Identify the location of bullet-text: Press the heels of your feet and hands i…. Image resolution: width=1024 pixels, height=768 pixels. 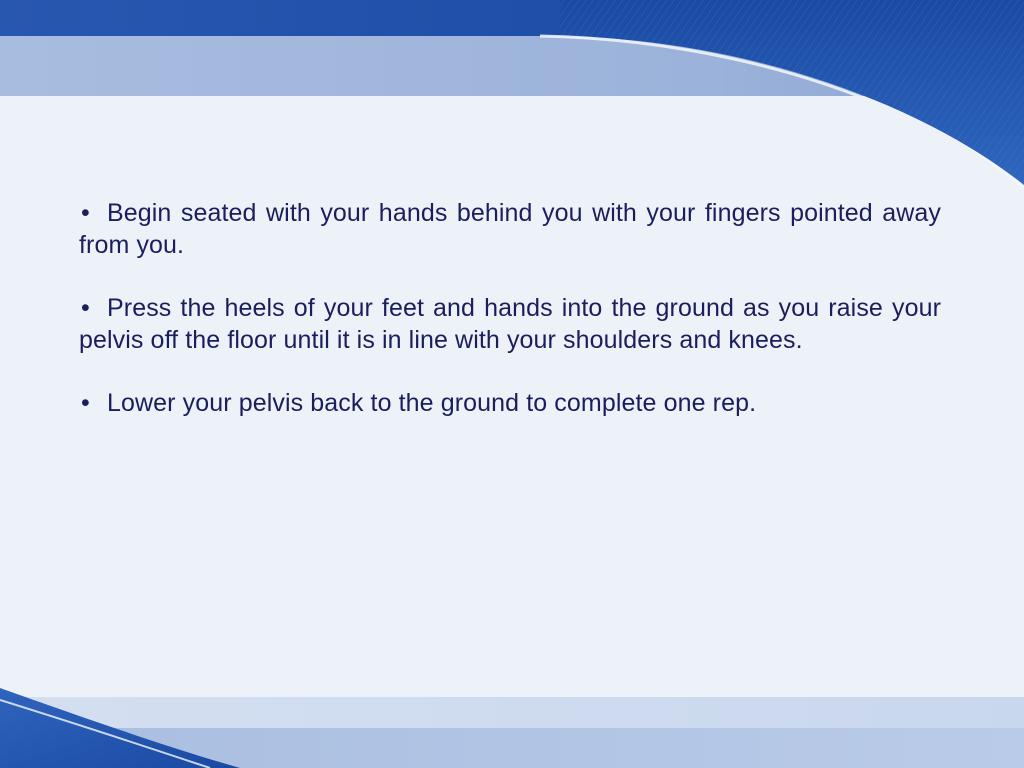
(510, 324).